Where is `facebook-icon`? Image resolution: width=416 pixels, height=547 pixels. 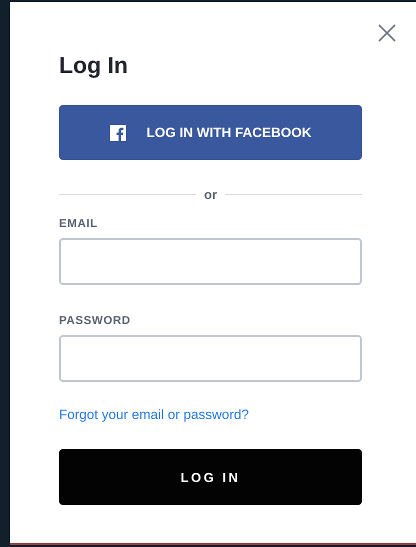
facebook-icon is located at coordinates (118, 132).